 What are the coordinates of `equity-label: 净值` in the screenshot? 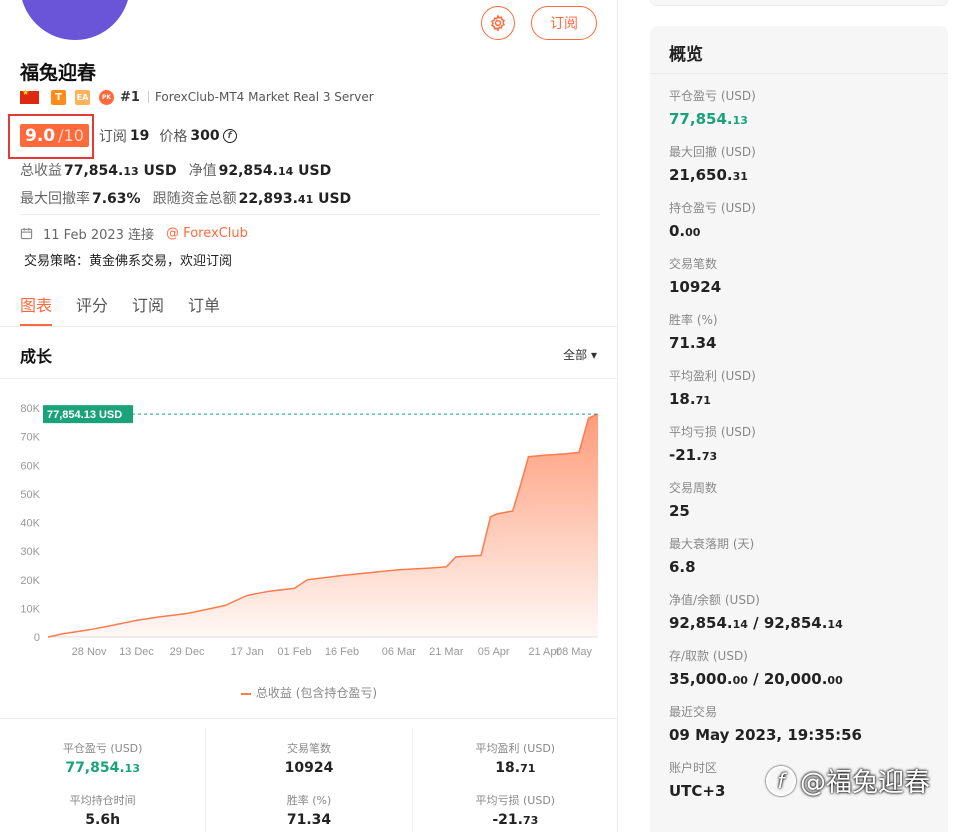 It's located at (202, 171).